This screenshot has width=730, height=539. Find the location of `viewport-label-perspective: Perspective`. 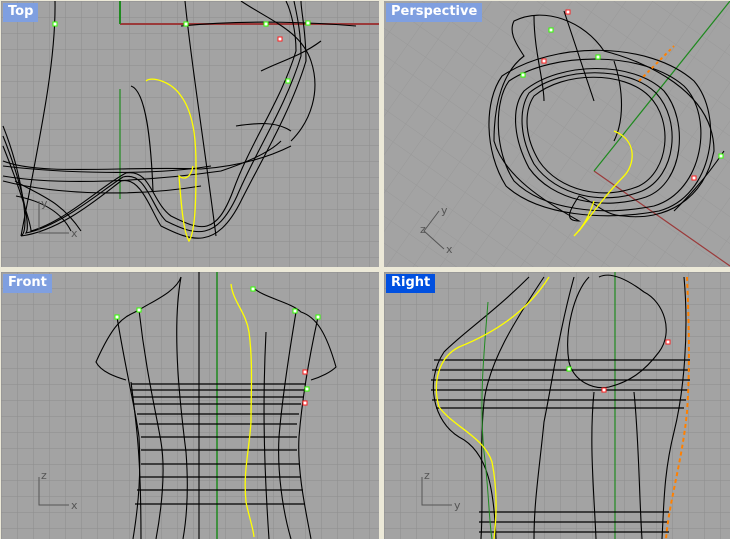

viewport-label-perspective: Perspective is located at coordinates (434, 12).